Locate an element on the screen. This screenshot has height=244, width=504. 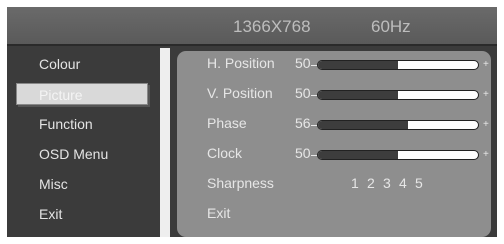
menu-item-misc: Misc is located at coordinates (82, 184).